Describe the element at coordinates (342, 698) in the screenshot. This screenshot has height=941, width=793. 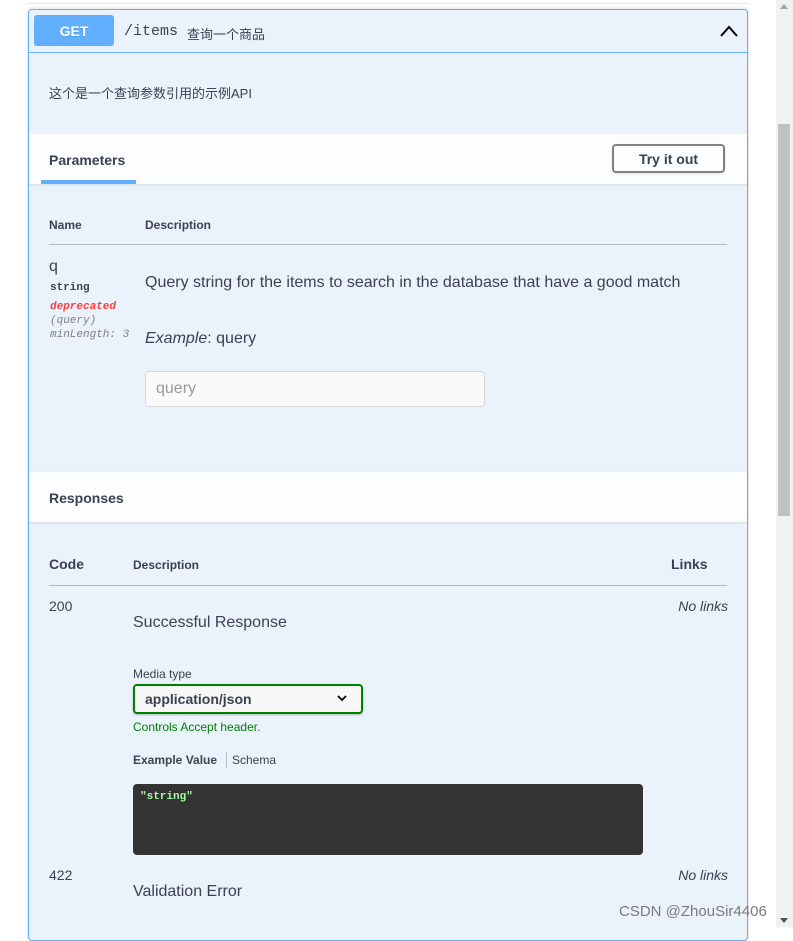
I see `chevron-down-icon` at that location.